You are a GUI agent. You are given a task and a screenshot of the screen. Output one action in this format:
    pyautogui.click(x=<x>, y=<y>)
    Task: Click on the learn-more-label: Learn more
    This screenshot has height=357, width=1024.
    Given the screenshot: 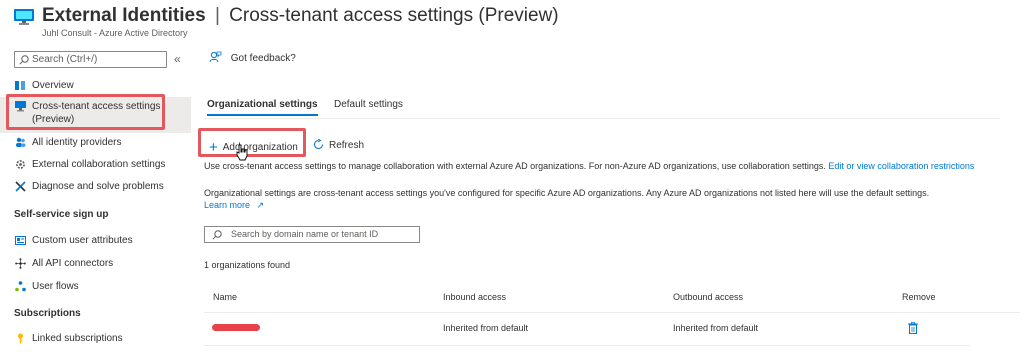 What is the action you would take?
    pyautogui.click(x=227, y=205)
    